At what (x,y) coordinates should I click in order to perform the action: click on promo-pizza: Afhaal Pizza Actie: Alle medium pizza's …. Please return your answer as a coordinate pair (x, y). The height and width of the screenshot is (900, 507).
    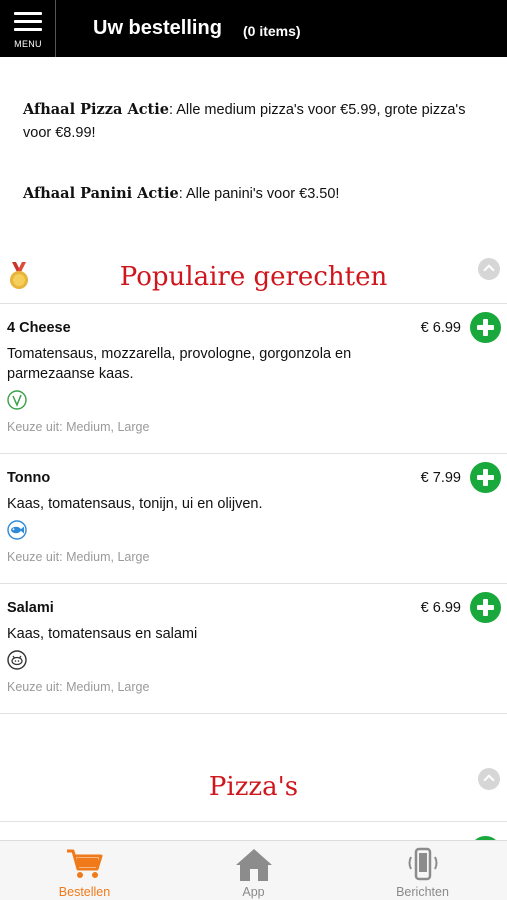
    Looking at the image, I should click on (253, 121).